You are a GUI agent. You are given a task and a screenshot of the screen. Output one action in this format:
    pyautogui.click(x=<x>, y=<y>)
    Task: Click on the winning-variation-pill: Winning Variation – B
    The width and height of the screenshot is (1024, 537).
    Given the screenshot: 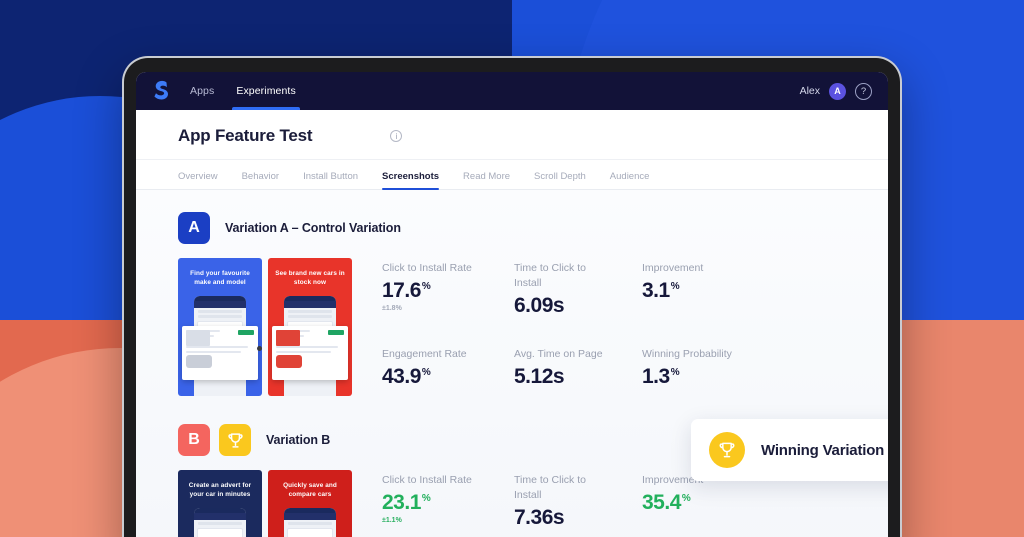 What is the action you would take?
    pyautogui.click(x=789, y=450)
    